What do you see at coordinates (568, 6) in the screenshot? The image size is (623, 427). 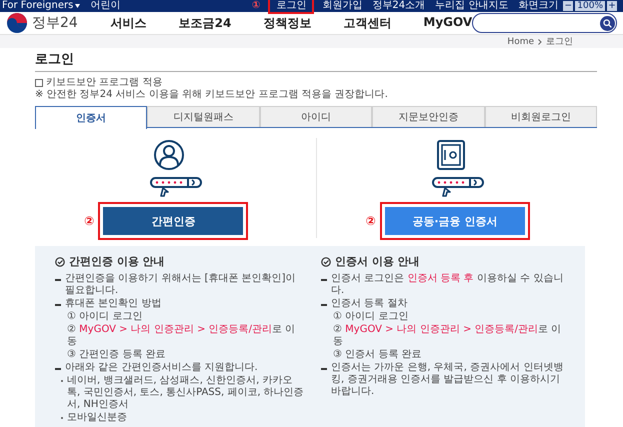 I see `zoom-out-button: −` at bounding box center [568, 6].